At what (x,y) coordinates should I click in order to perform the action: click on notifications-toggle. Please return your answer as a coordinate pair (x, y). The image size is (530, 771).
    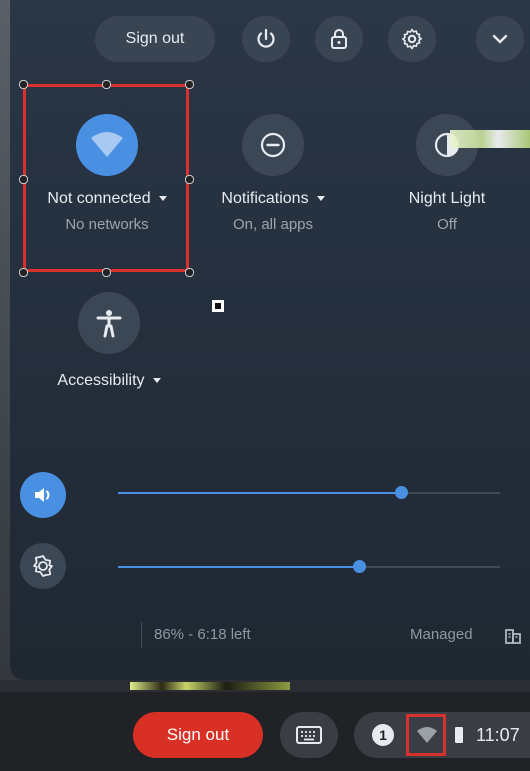
    Looking at the image, I should click on (273, 145).